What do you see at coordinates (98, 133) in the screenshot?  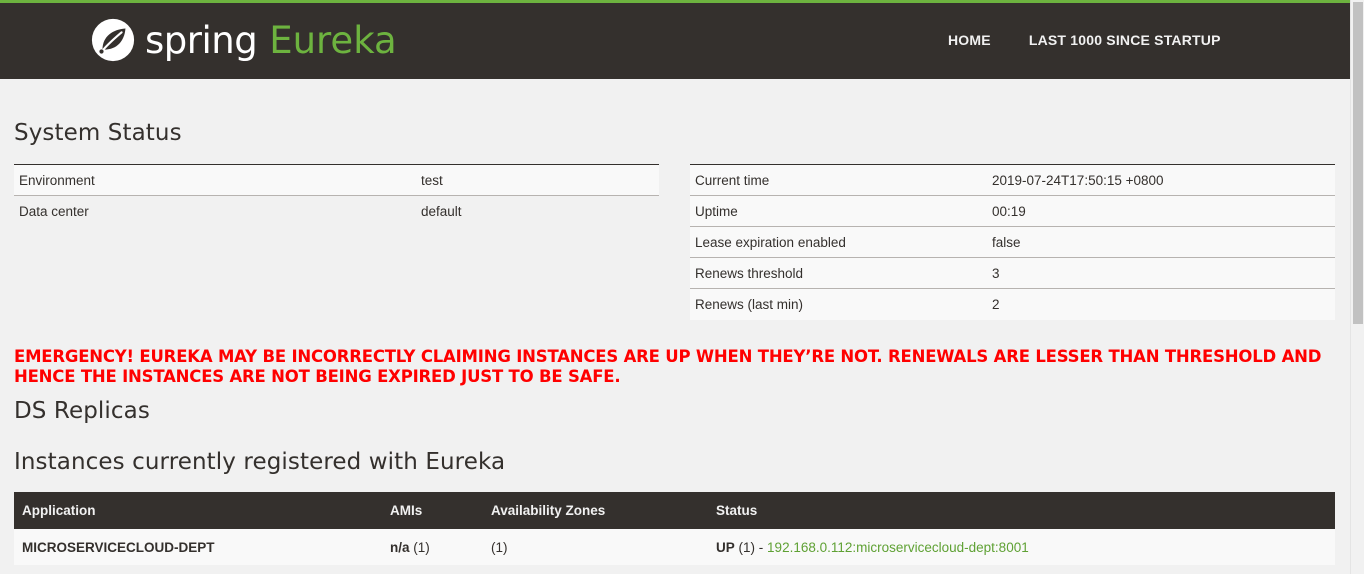 I see `system-status-heading: System Status` at bounding box center [98, 133].